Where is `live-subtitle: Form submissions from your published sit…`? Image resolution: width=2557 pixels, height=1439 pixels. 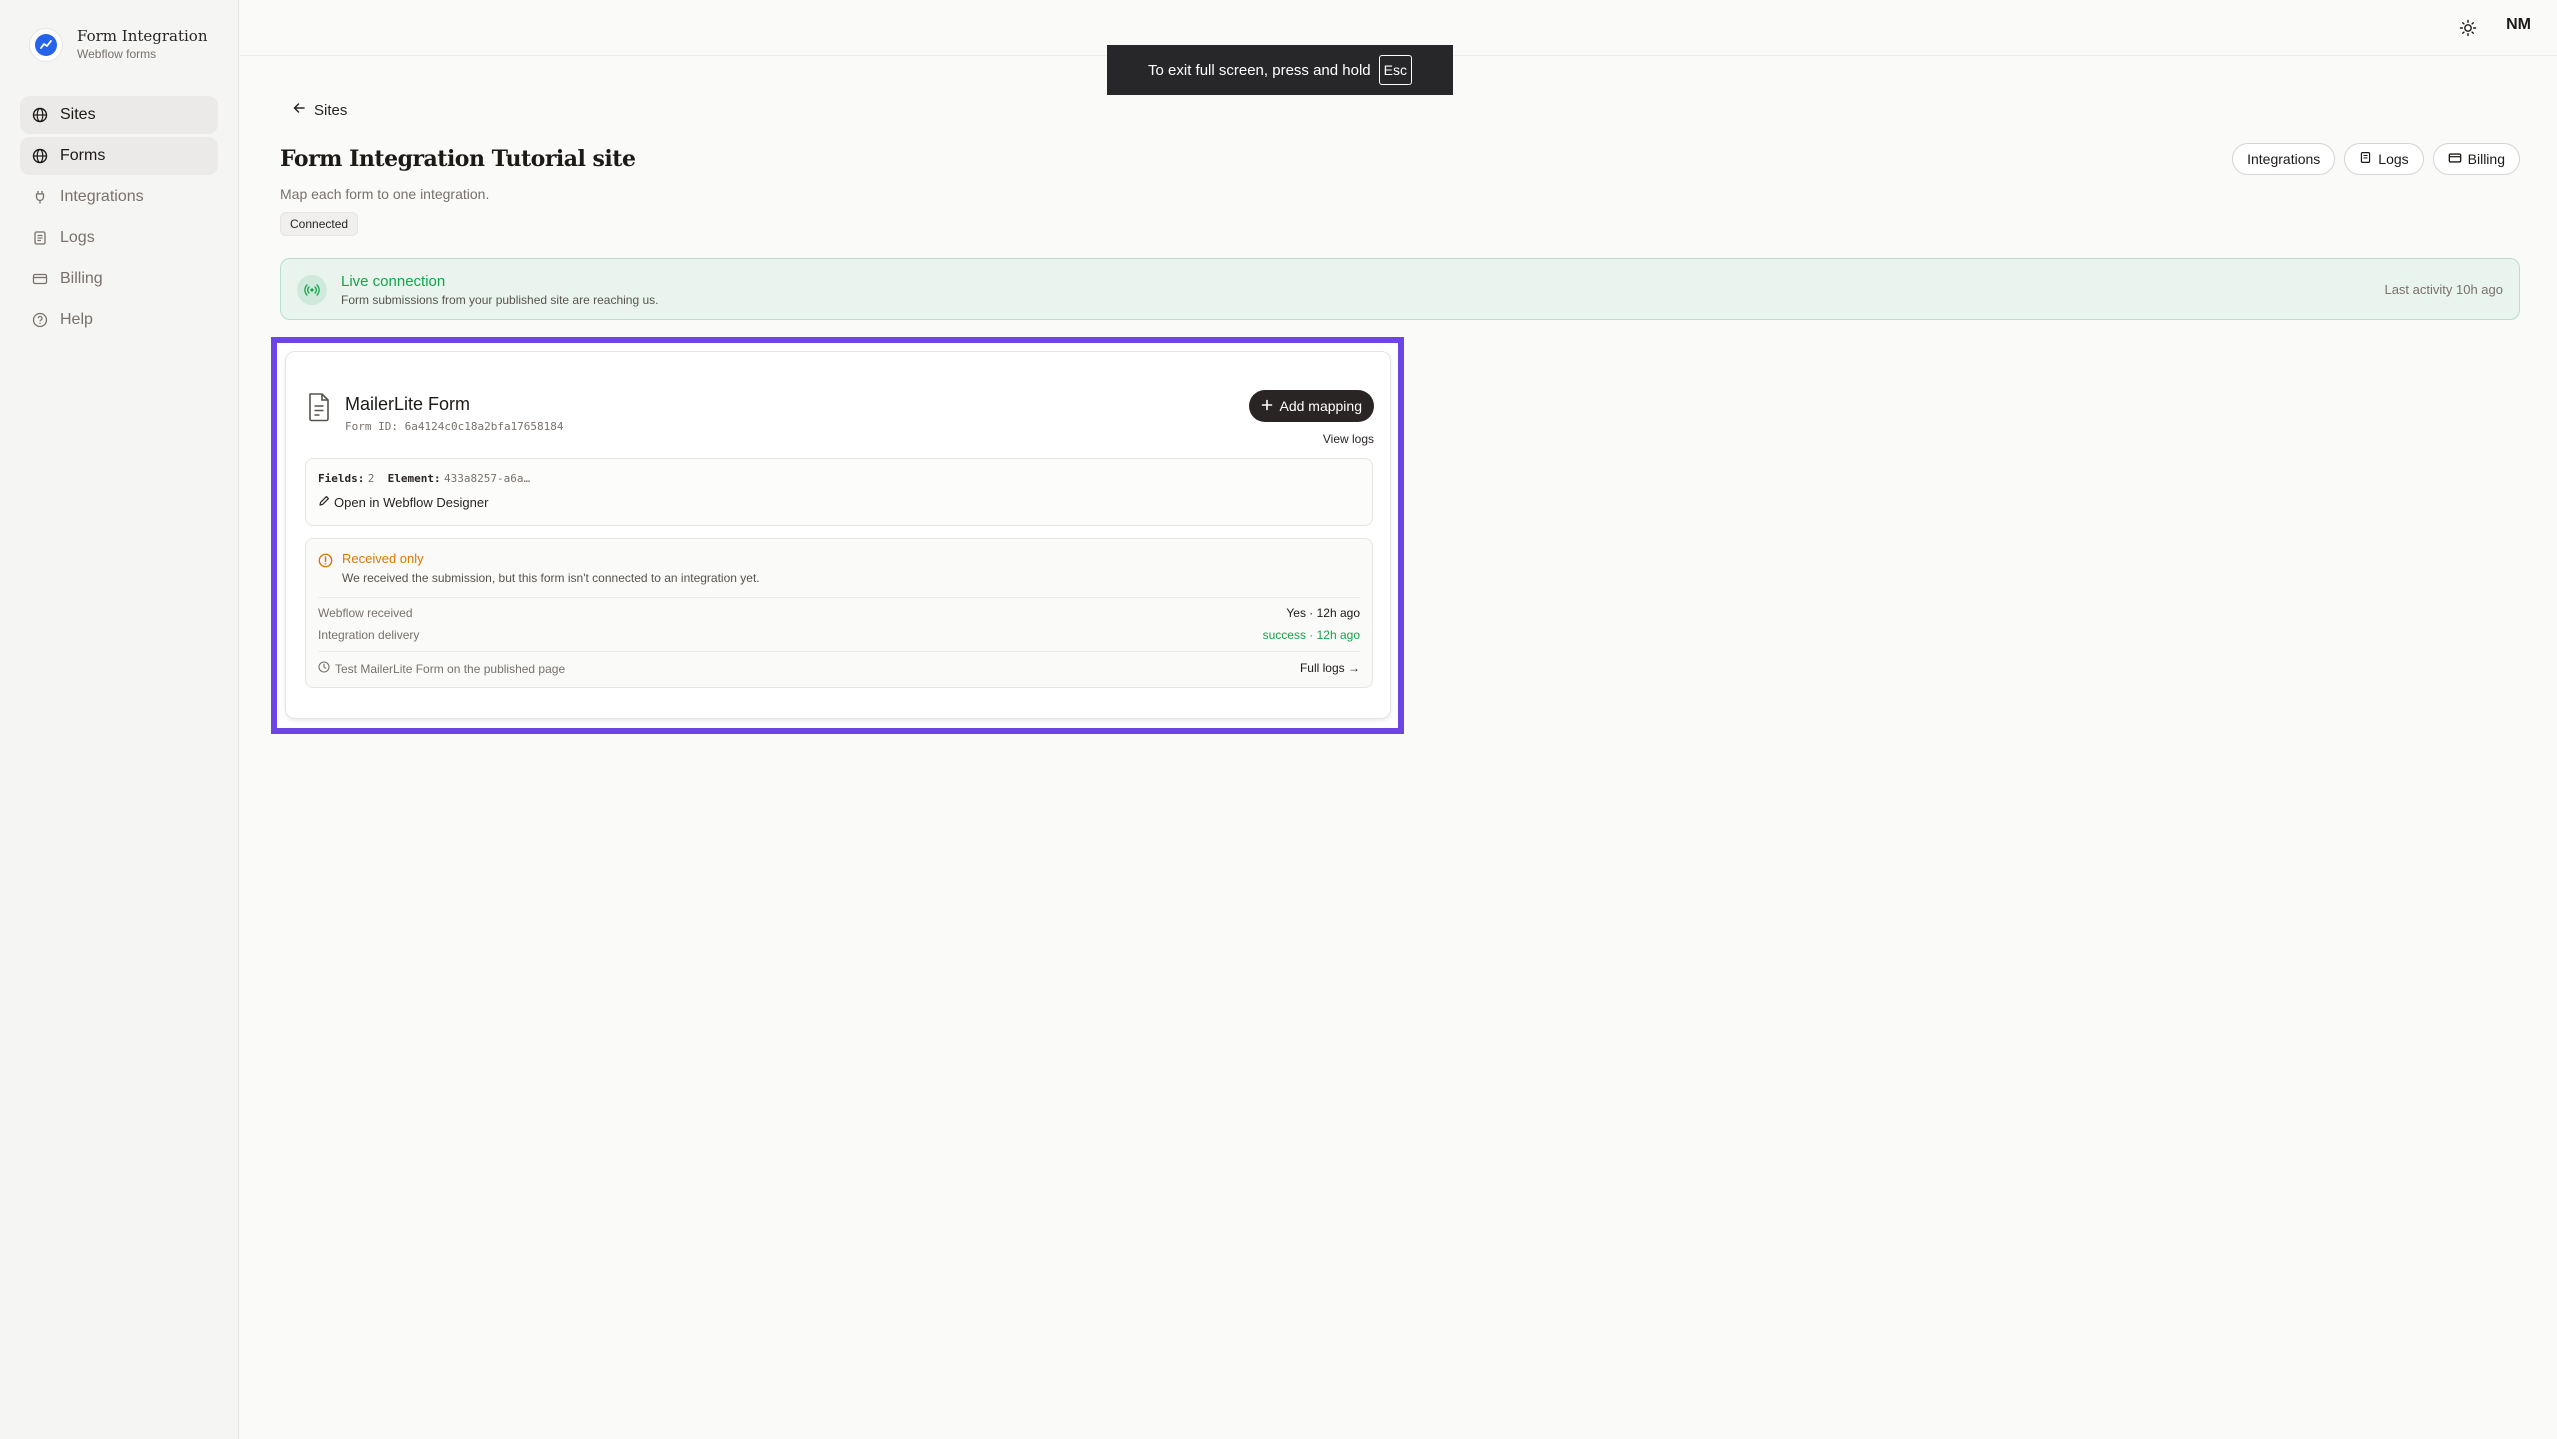
live-subtitle: Form submissions from your published sit… is located at coordinates (500, 300).